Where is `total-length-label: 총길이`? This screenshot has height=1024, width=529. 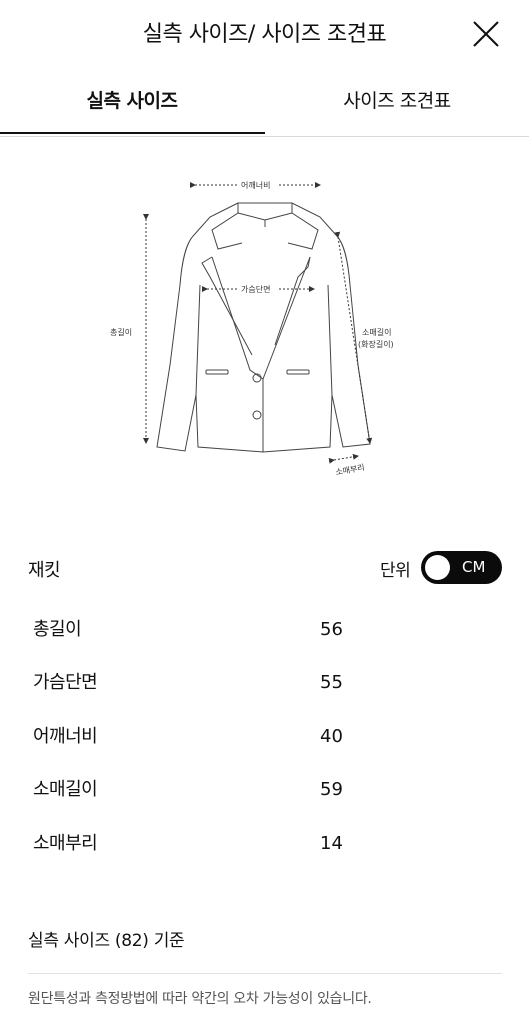
total-length-label: 총길이 is located at coordinates (121, 332).